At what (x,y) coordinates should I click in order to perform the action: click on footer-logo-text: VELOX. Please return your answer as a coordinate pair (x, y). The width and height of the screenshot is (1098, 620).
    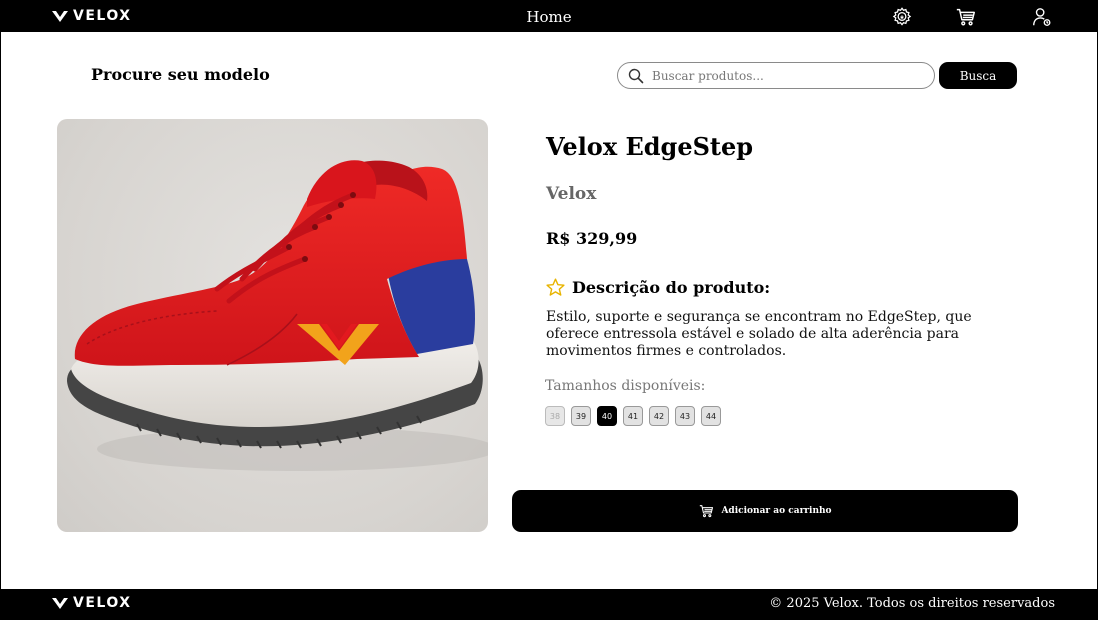
    Looking at the image, I should click on (102, 603).